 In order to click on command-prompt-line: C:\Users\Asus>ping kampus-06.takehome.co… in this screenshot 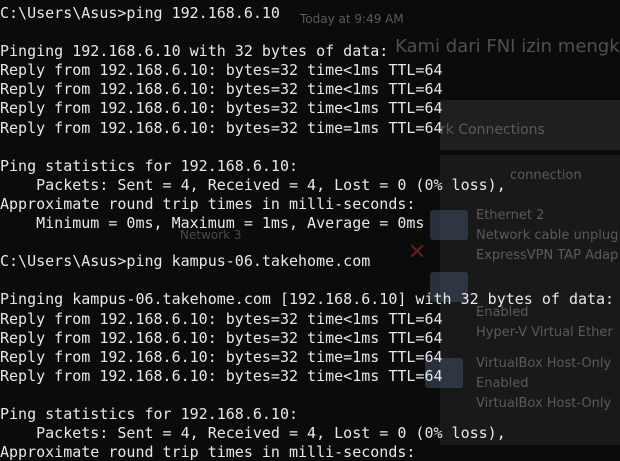, I will do `click(185, 261)`.